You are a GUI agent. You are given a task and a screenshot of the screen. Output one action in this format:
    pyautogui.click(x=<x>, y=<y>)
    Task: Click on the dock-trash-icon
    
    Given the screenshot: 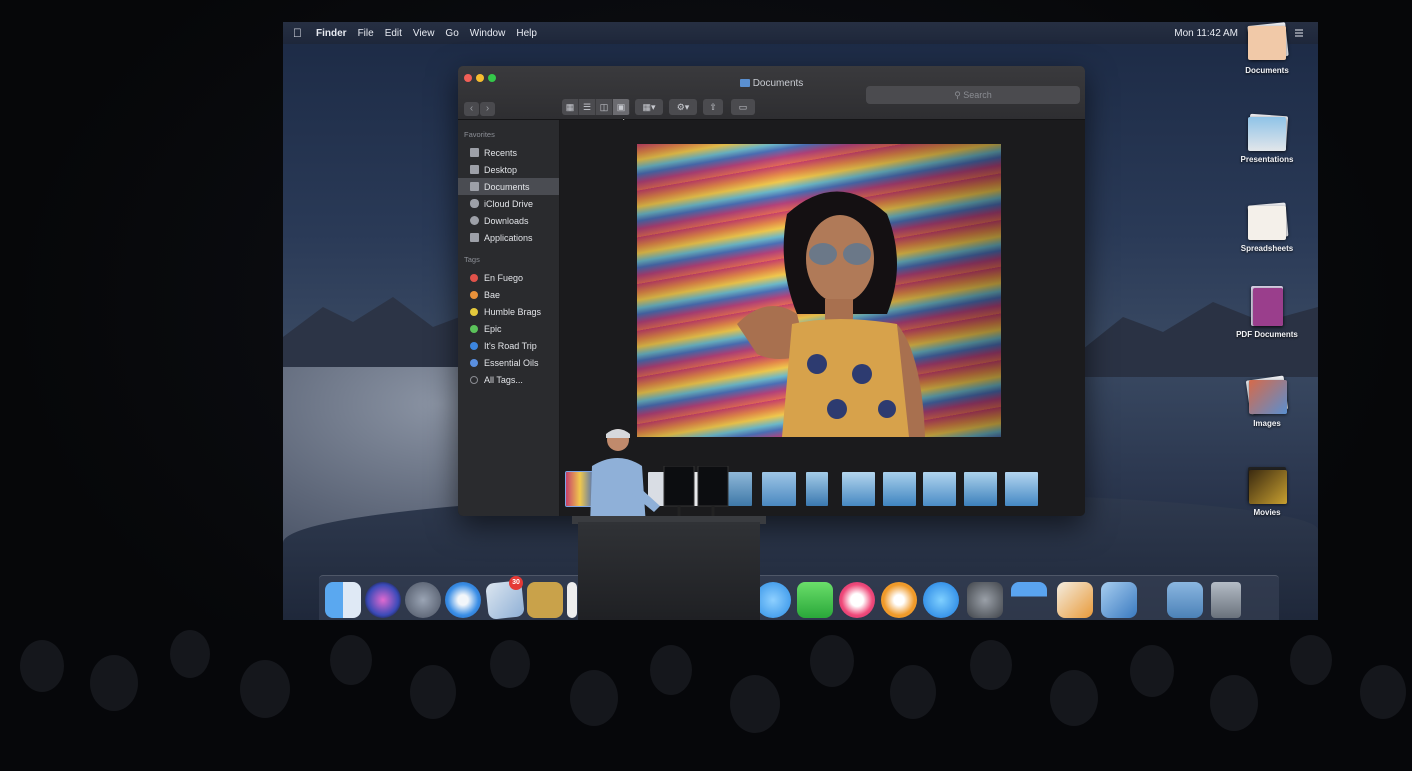 What is the action you would take?
    pyautogui.click(x=1226, y=600)
    